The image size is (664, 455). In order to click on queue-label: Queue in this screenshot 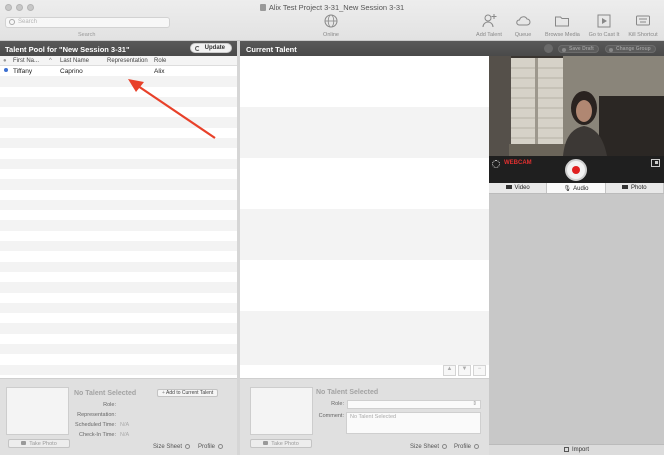, I will do `click(523, 35)`.